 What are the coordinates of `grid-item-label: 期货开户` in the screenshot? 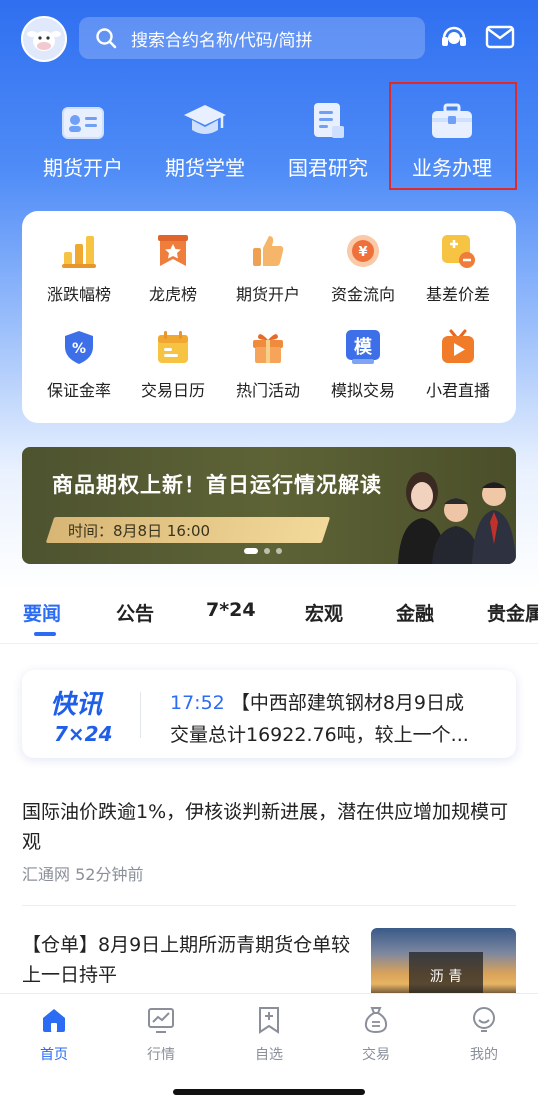 It's located at (267, 294).